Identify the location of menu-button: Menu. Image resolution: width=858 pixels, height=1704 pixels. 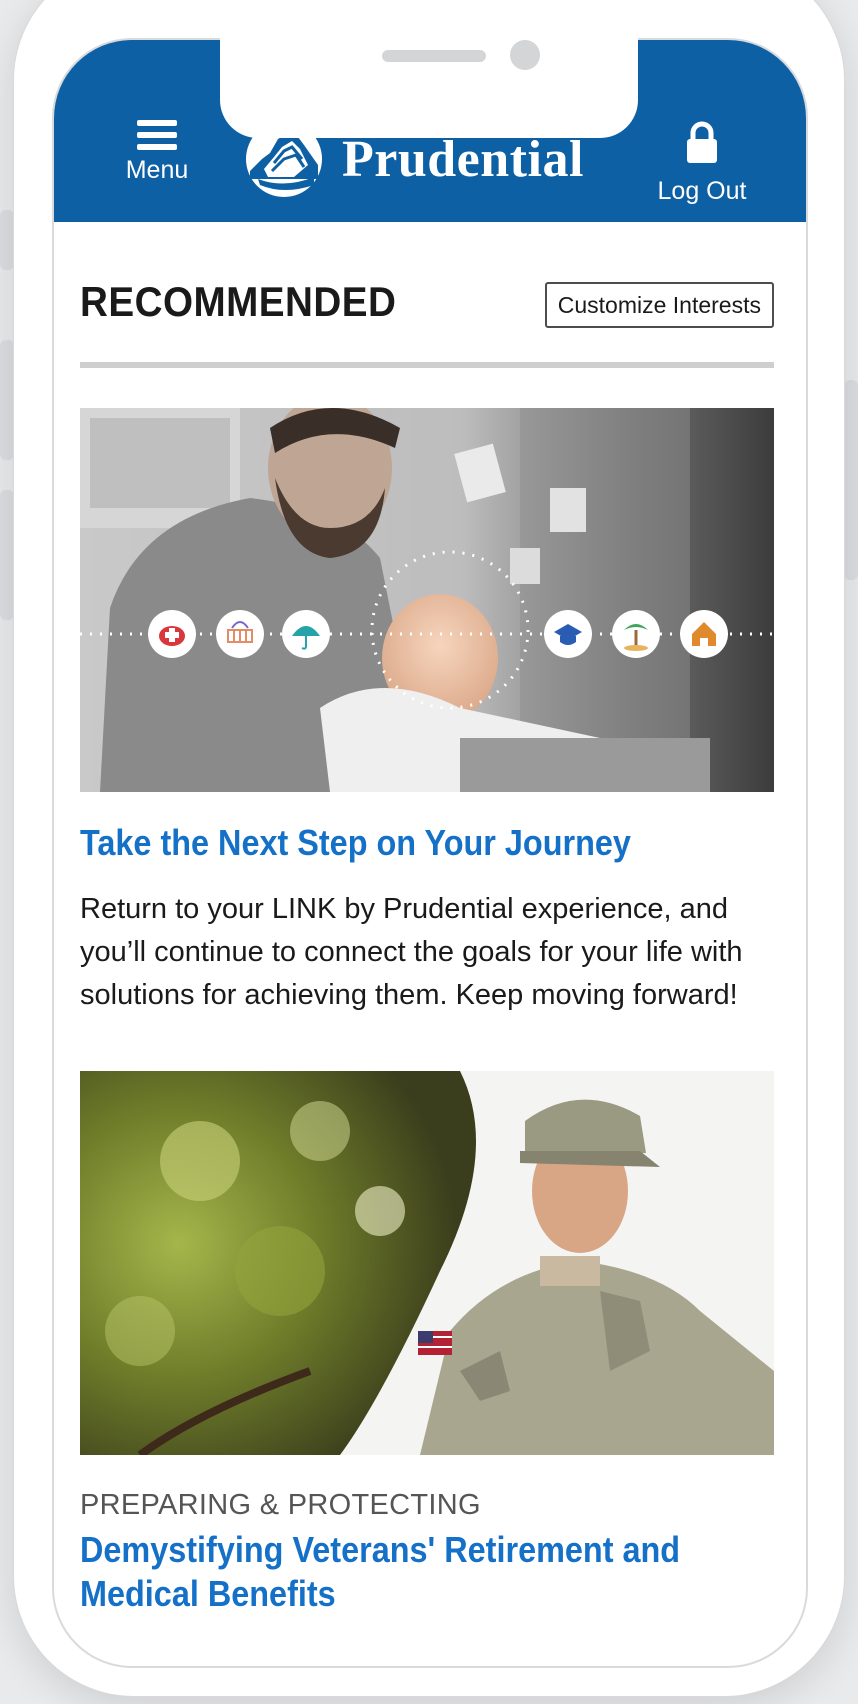
(157, 170).